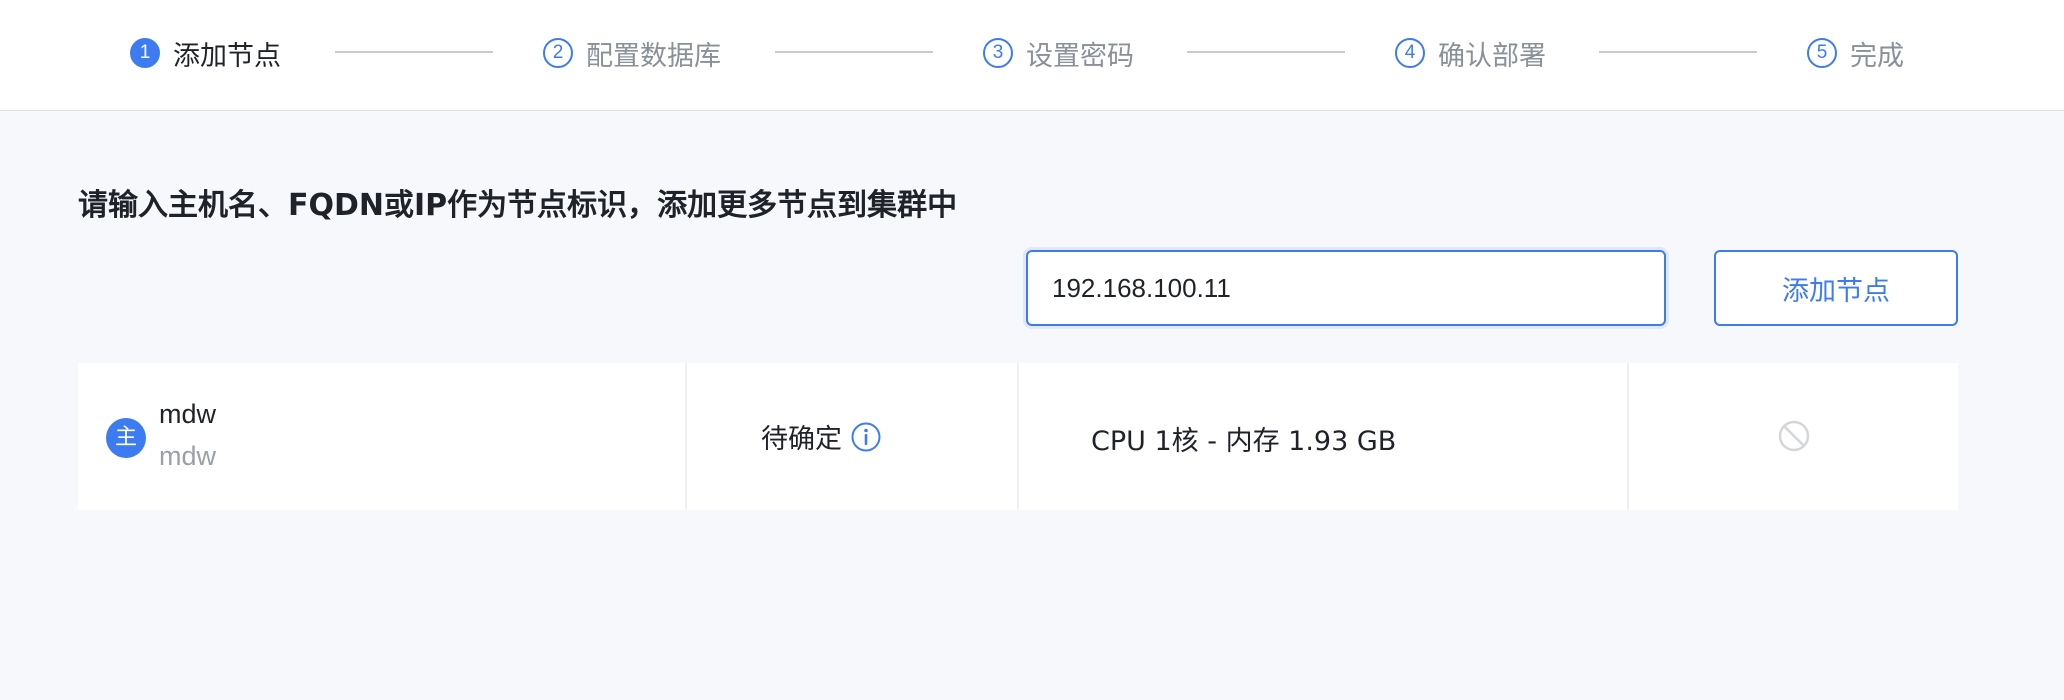 This screenshot has height=700, width=2064. I want to click on node-spec: CPU 1核 - 内存 1.93 GB, so click(1244, 441).